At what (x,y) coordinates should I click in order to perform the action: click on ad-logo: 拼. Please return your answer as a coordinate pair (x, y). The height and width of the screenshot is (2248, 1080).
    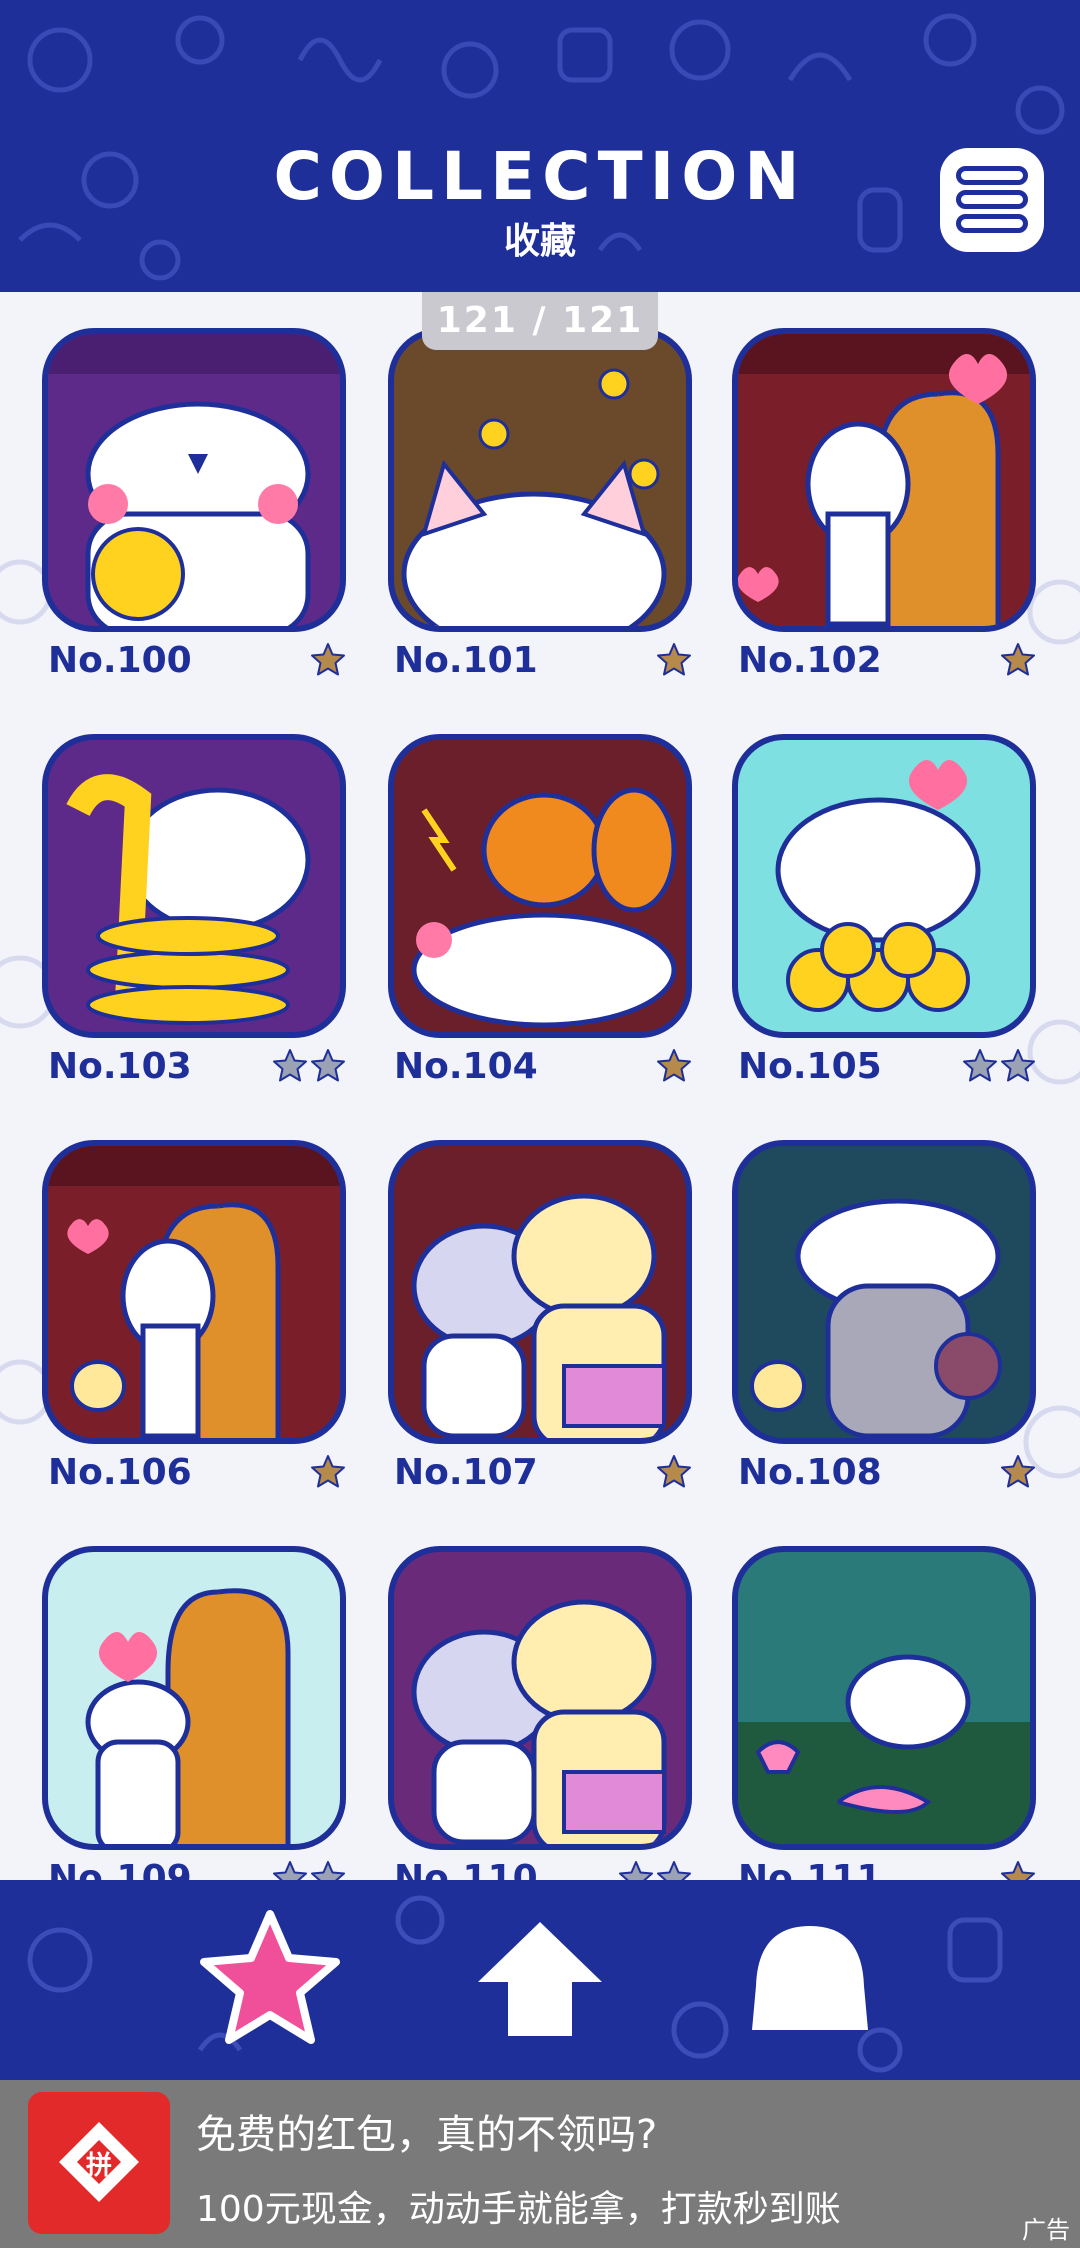
    Looking at the image, I should click on (99, 2163).